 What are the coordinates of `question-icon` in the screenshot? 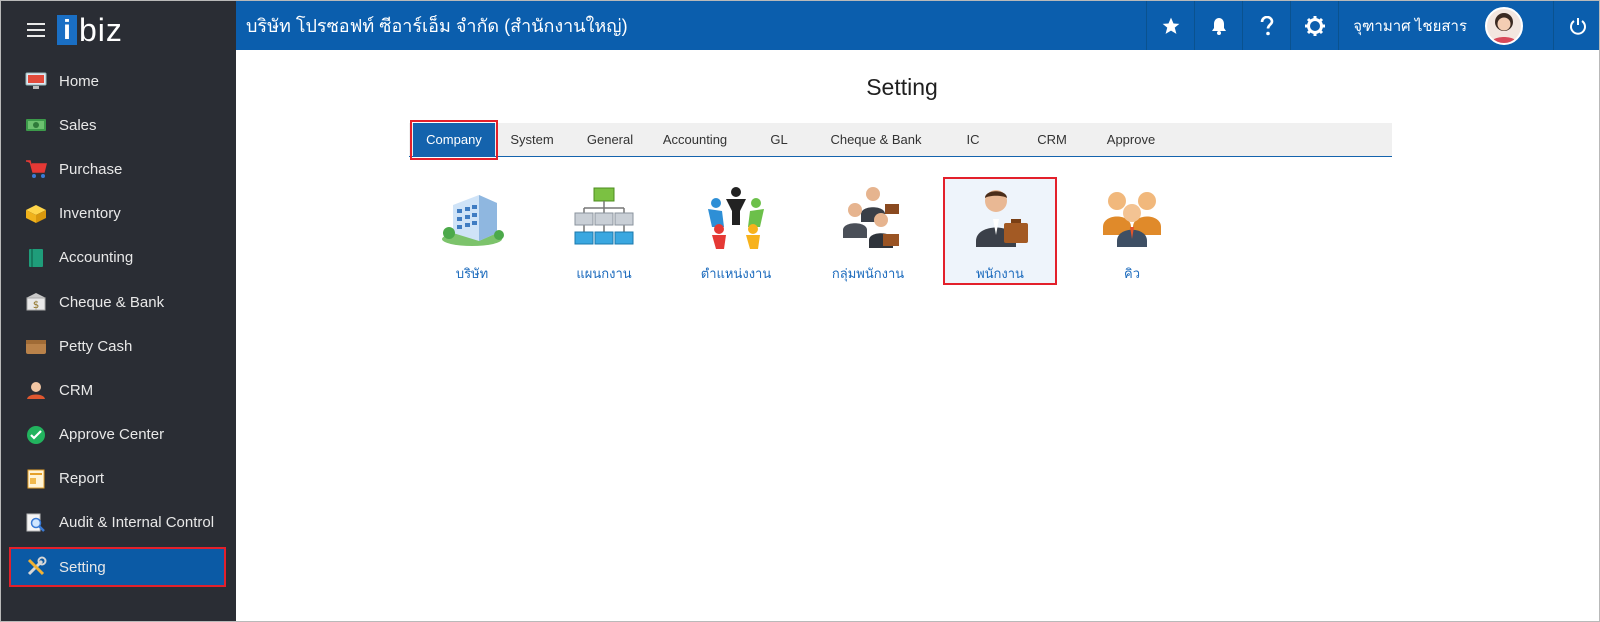 It's located at (1266, 25).